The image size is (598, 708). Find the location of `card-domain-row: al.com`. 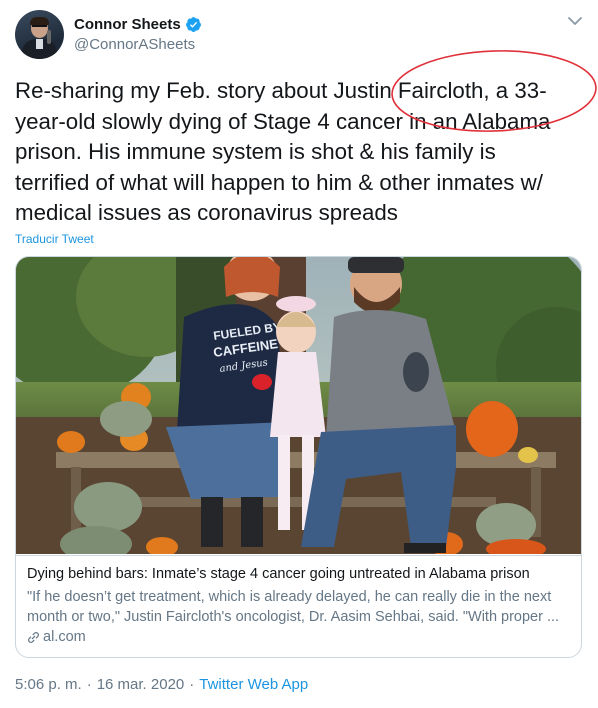

card-domain-row: al.com is located at coordinates (56, 637).